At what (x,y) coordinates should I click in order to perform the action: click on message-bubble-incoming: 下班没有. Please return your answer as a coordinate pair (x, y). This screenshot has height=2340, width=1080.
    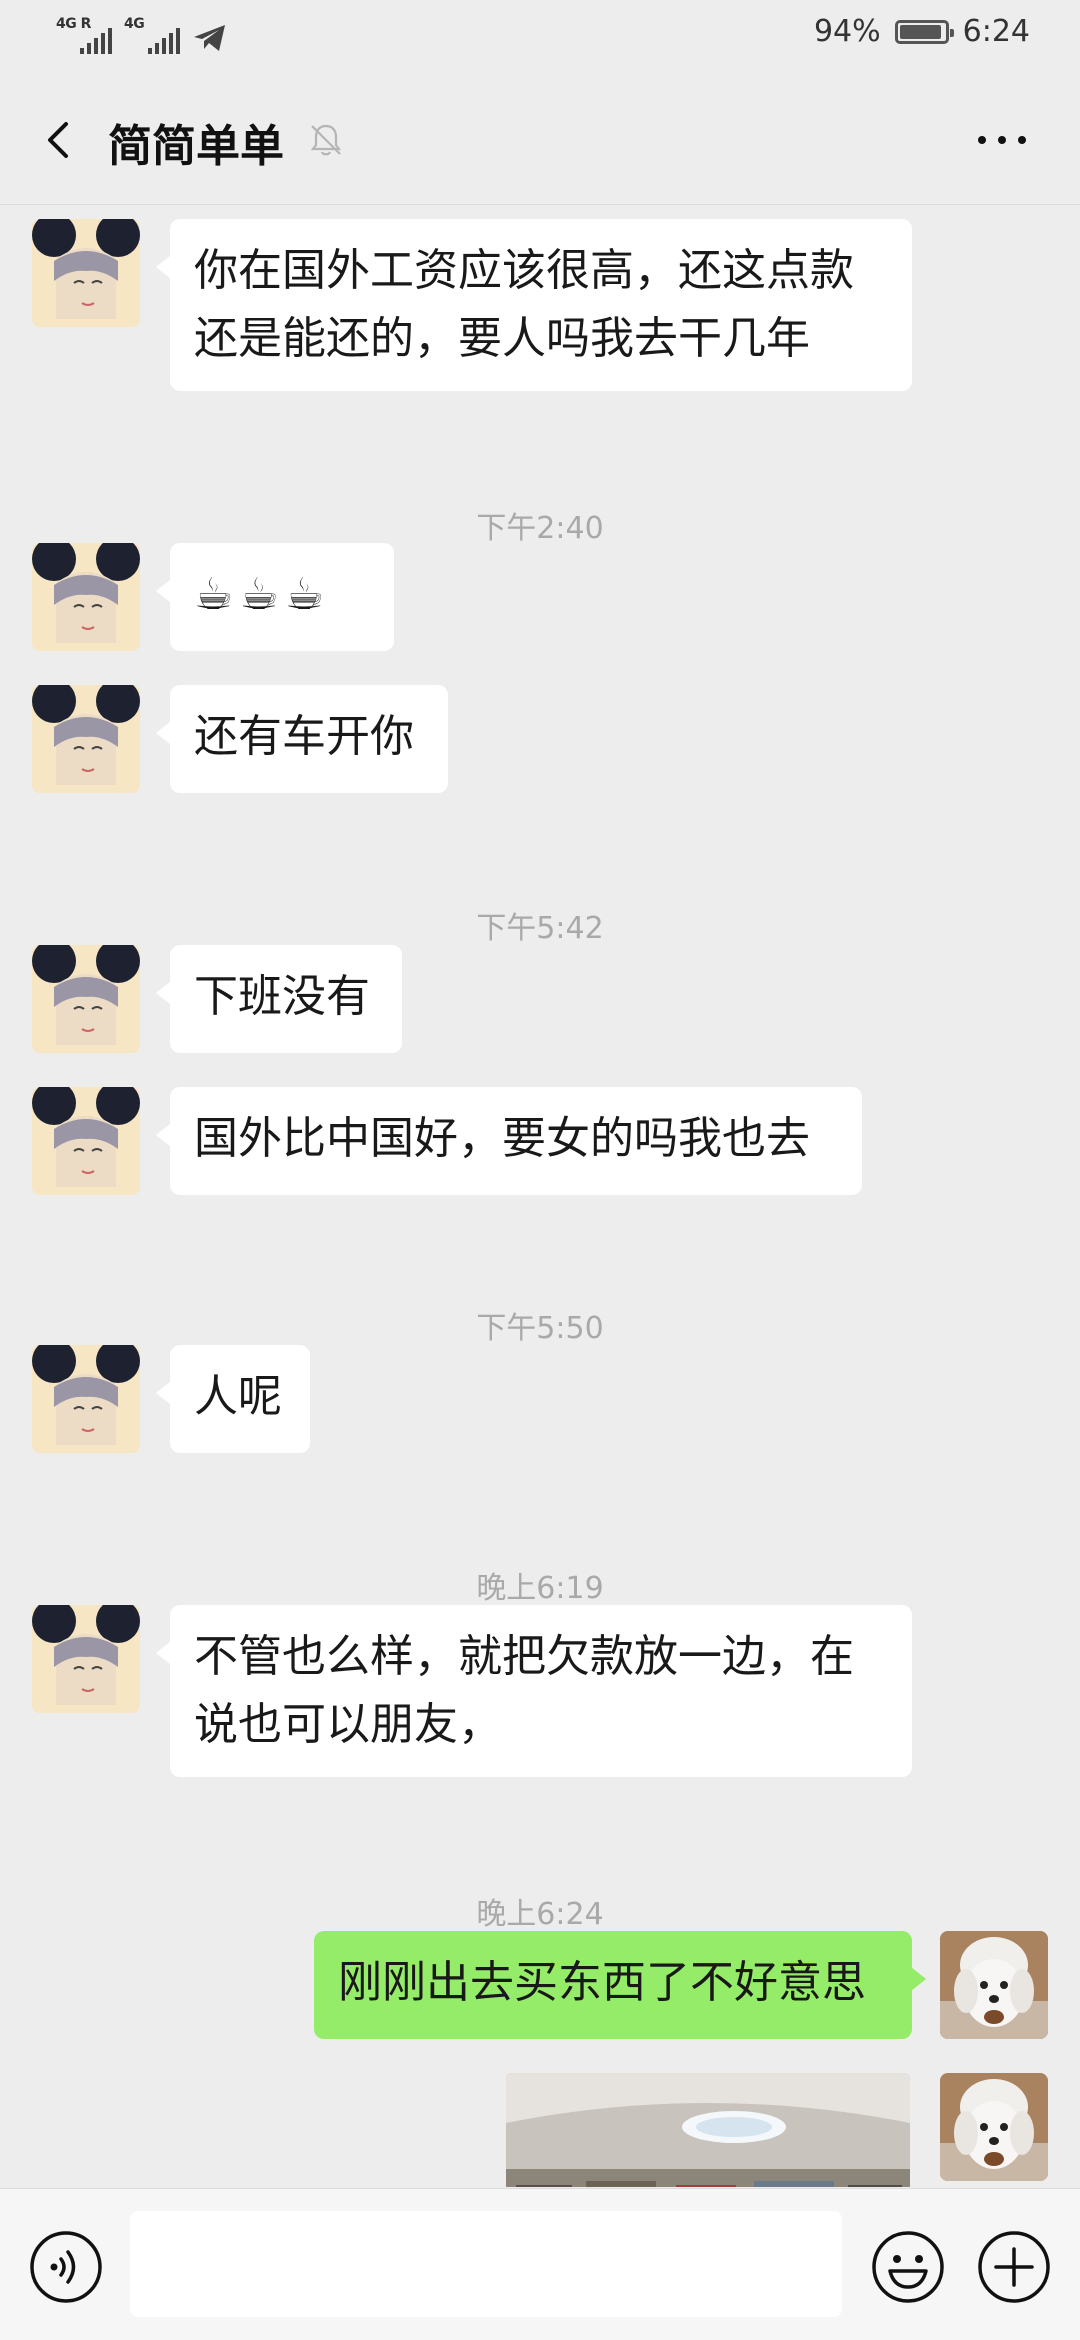
    Looking at the image, I should click on (279, 999).